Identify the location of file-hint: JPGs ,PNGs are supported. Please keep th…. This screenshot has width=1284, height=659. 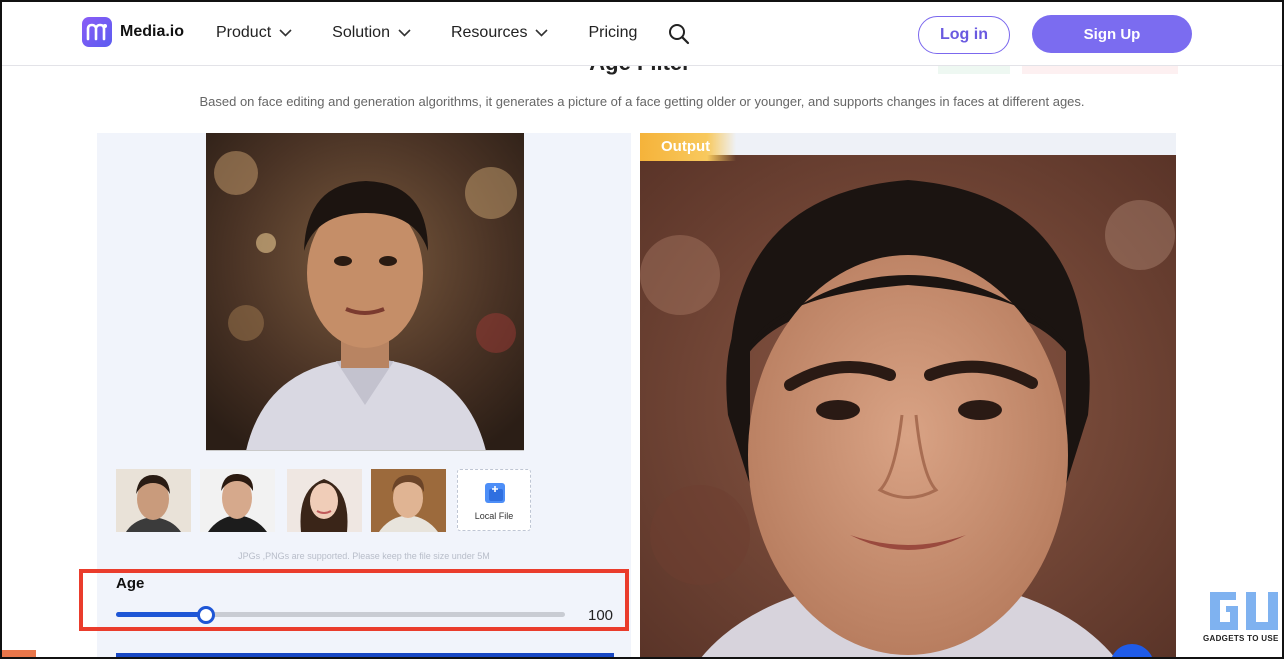
(364, 556).